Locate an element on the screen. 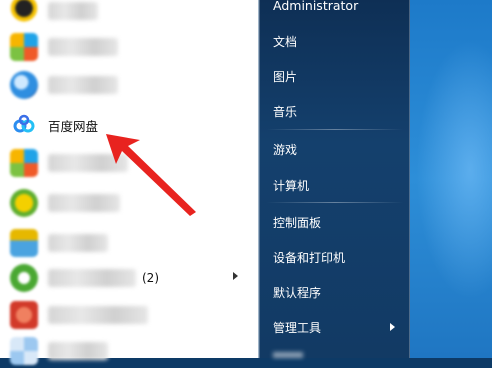 This screenshot has height=368, width=492. desktop-glow is located at coordinates (454, 170).